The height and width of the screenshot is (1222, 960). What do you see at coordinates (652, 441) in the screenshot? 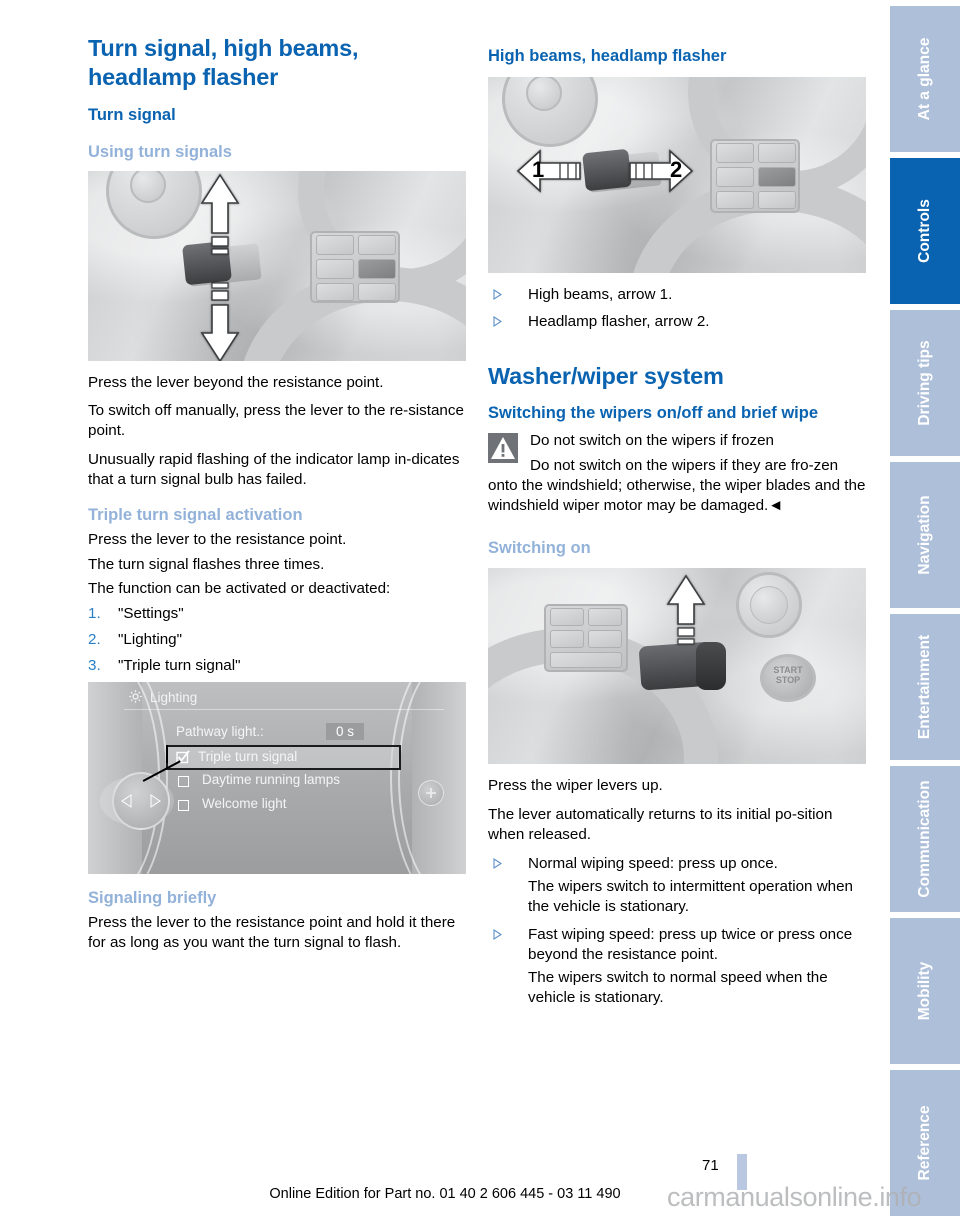
I see `warning-headline: Do not switch on the wipers if frozen` at bounding box center [652, 441].